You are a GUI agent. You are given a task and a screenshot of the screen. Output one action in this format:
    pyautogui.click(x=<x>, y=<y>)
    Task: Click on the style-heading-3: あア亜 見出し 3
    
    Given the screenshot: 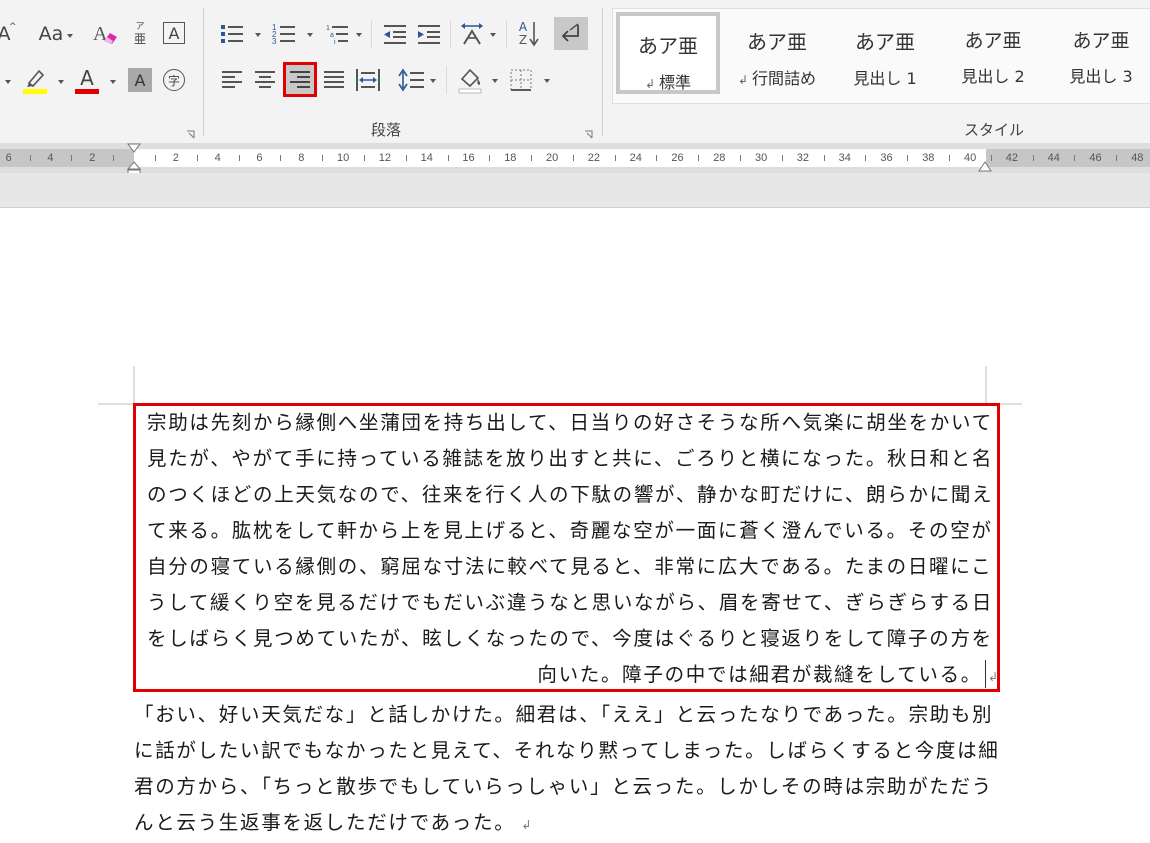 What is the action you would take?
    pyautogui.click(x=1099, y=53)
    